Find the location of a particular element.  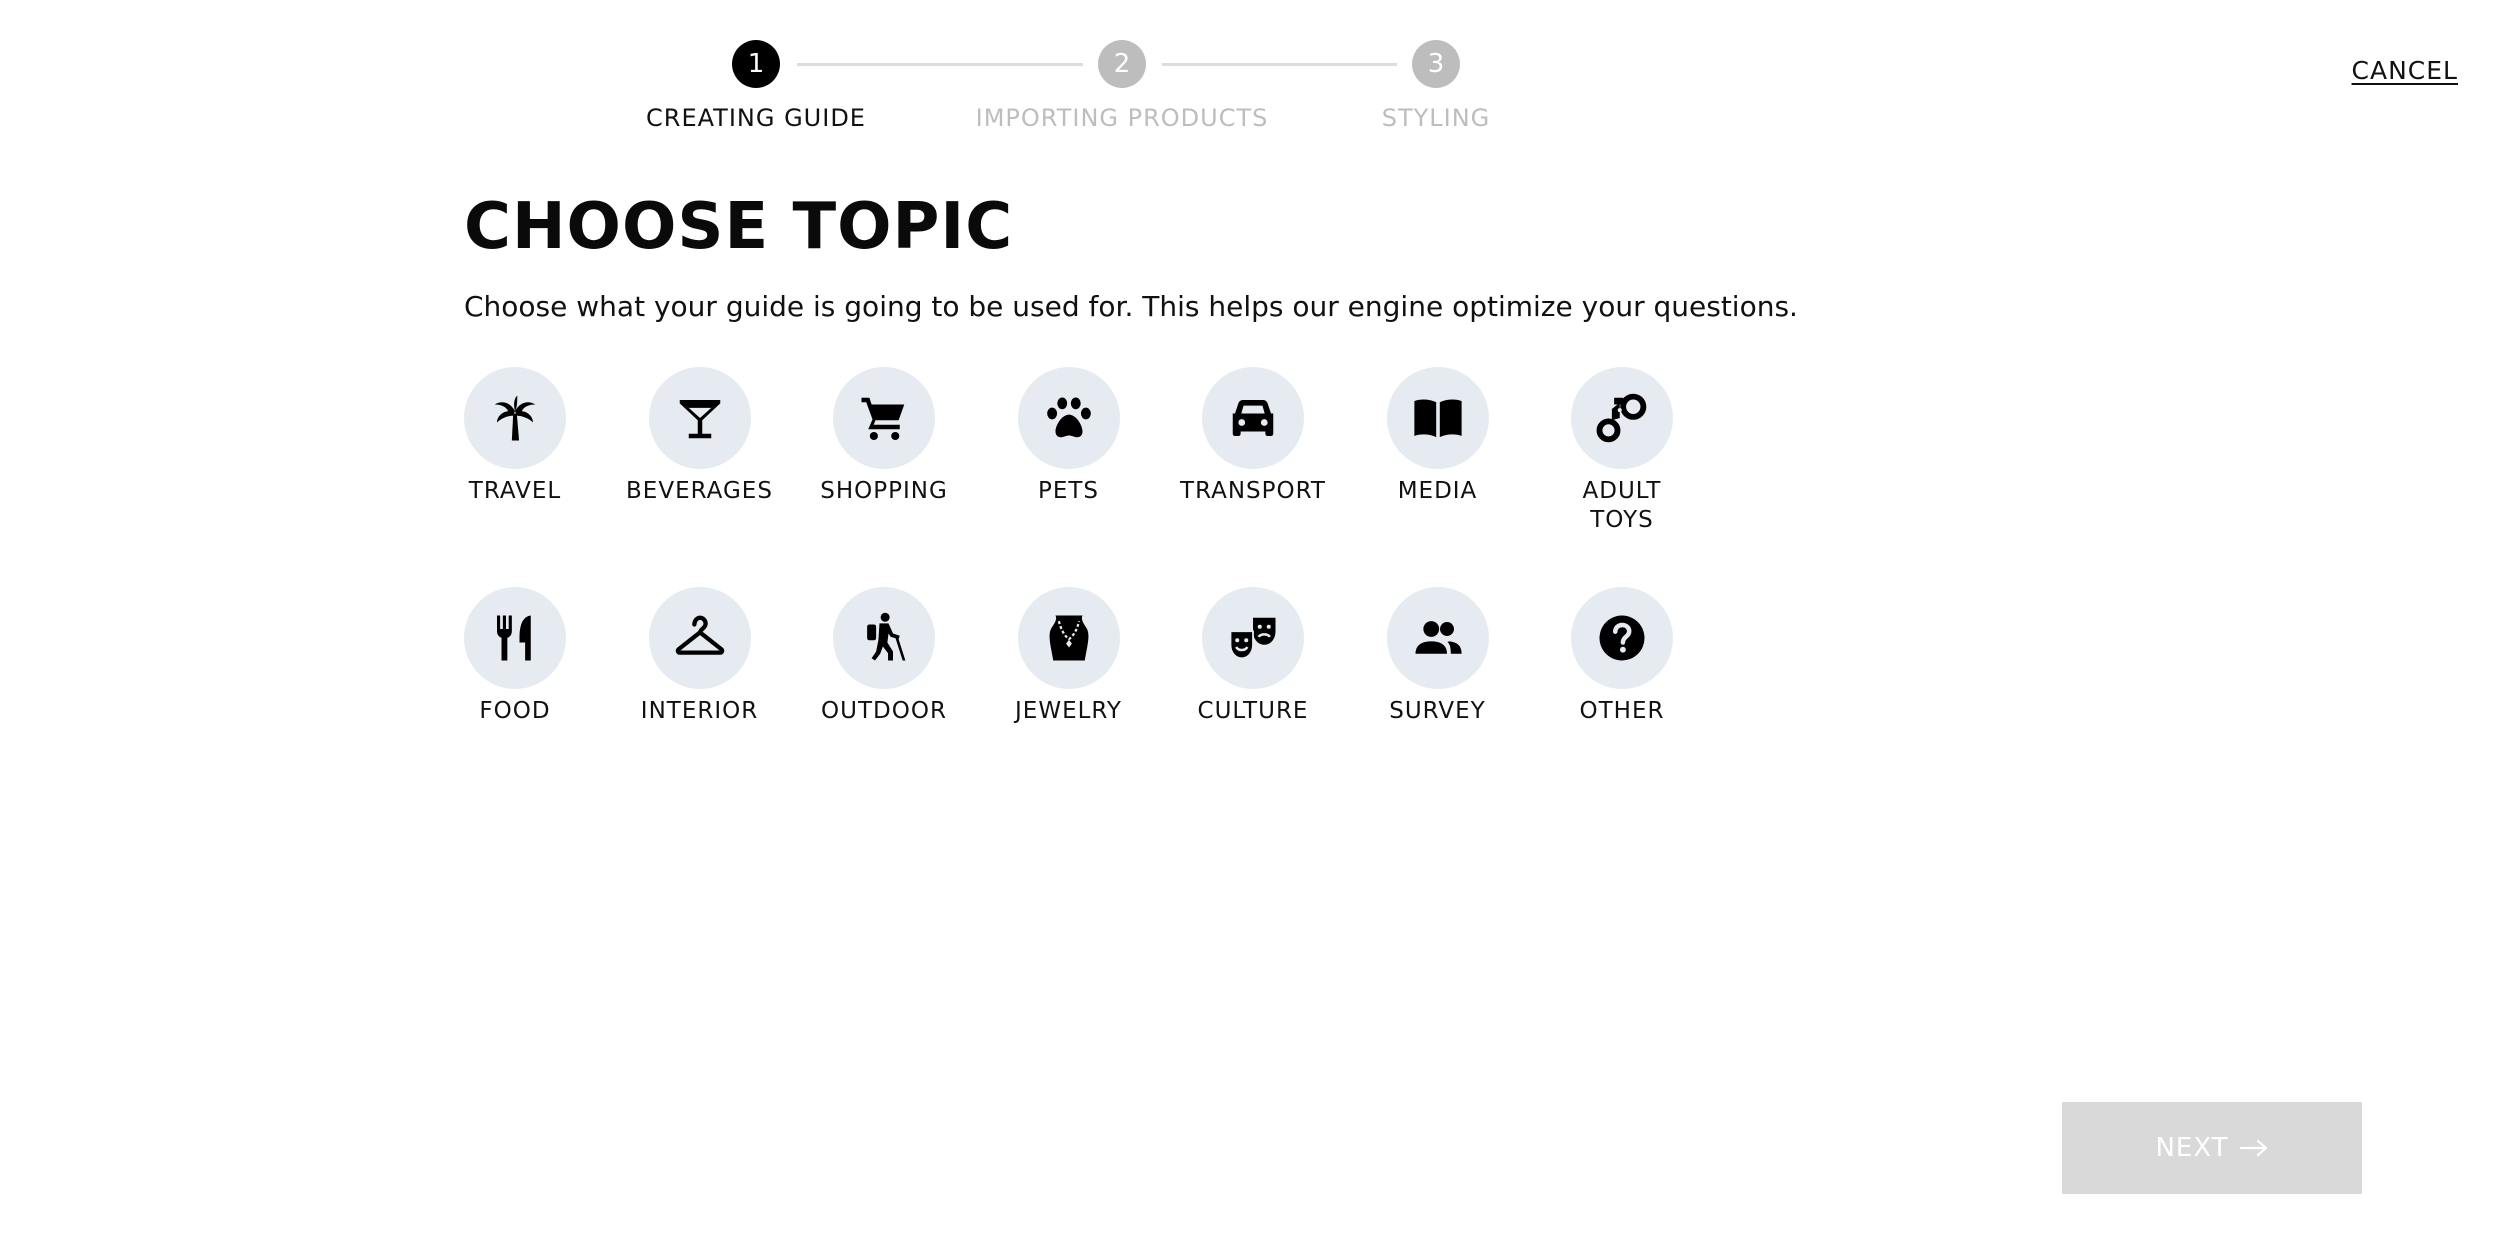

topic-travel-circle is located at coordinates (515, 418).